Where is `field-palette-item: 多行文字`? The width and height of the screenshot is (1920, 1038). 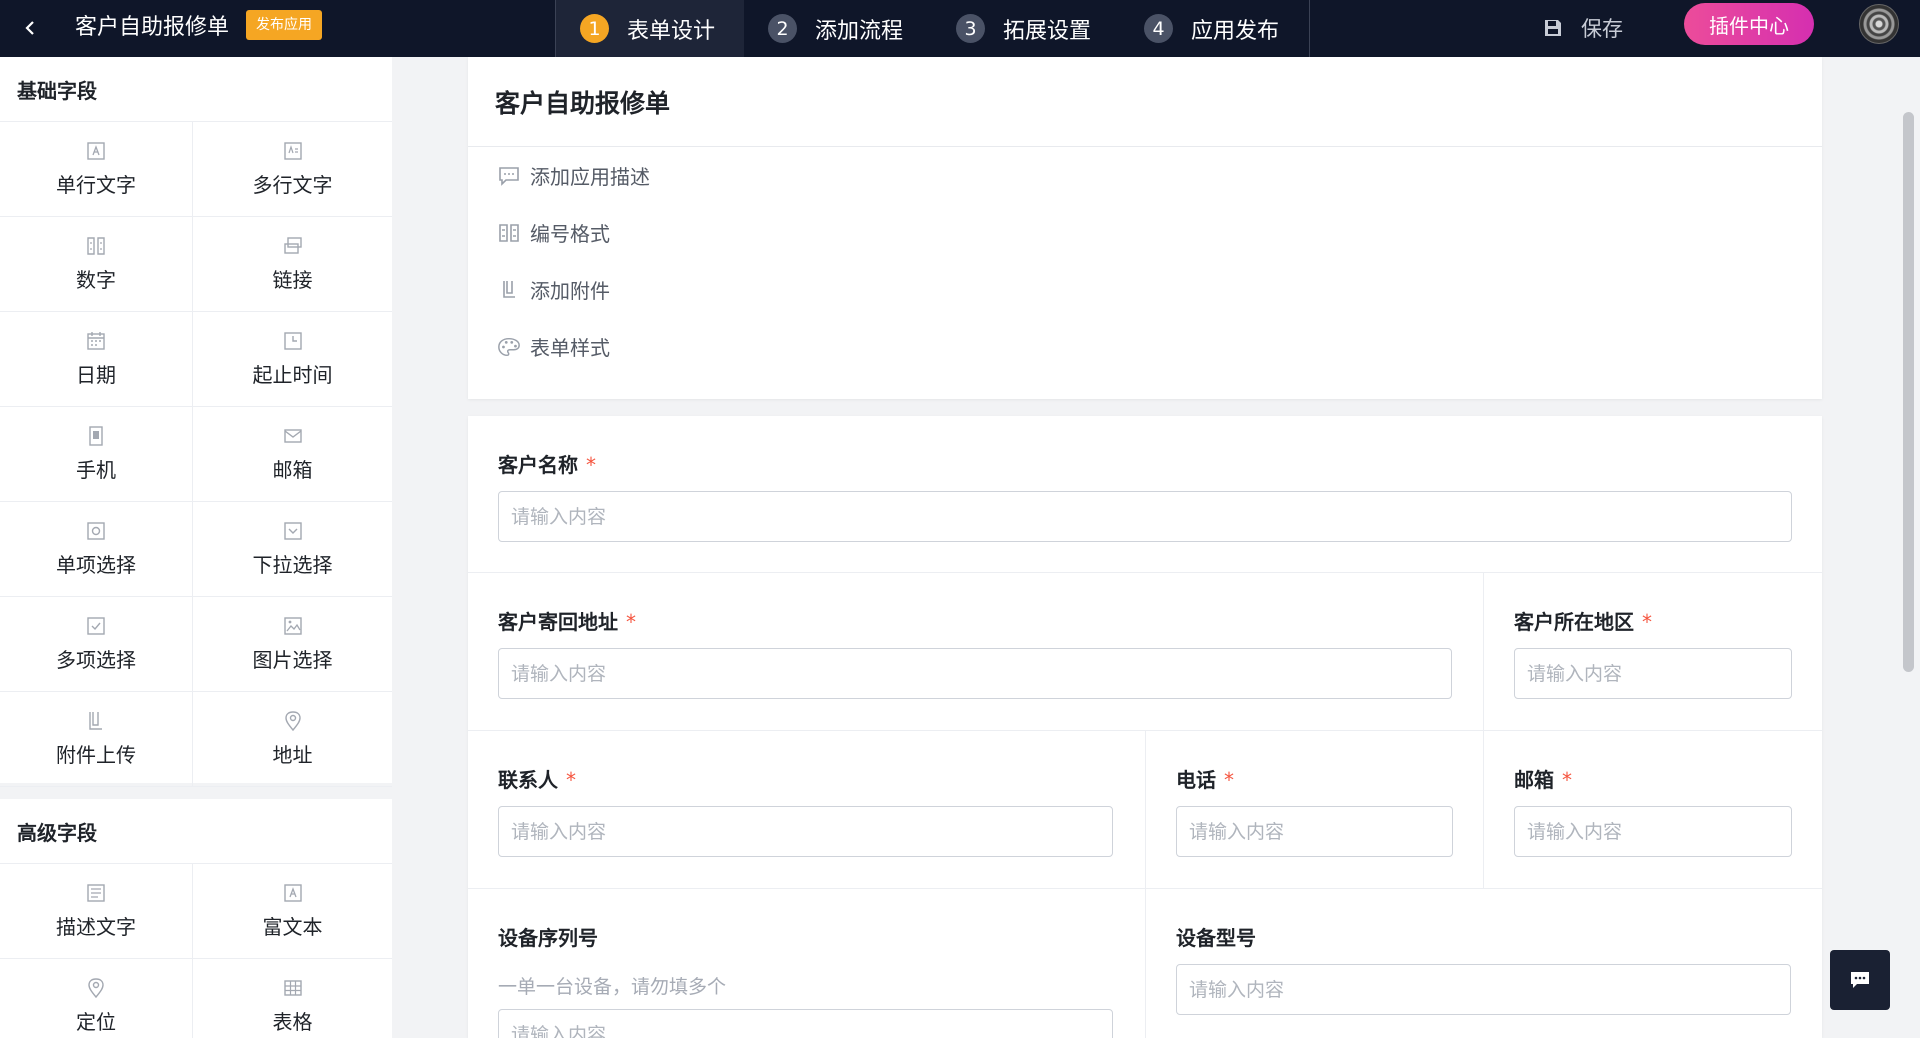
field-palette-item: 多行文字 is located at coordinates (292, 169).